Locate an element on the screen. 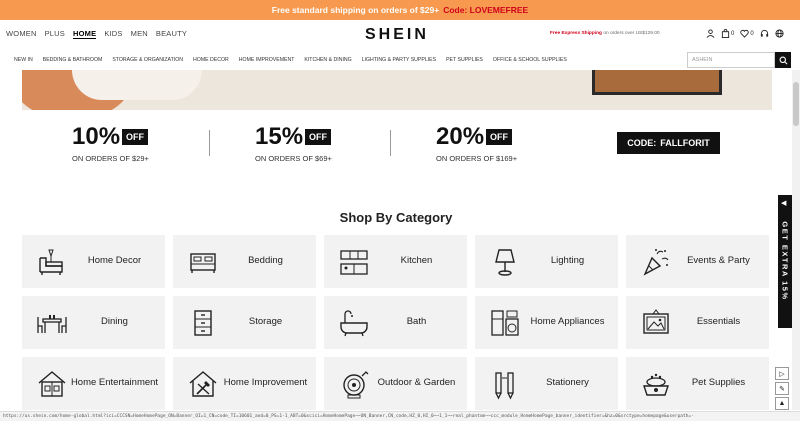 The width and height of the screenshot is (800, 421). wishlist-count: 0 is located at coordinates (752, 33).